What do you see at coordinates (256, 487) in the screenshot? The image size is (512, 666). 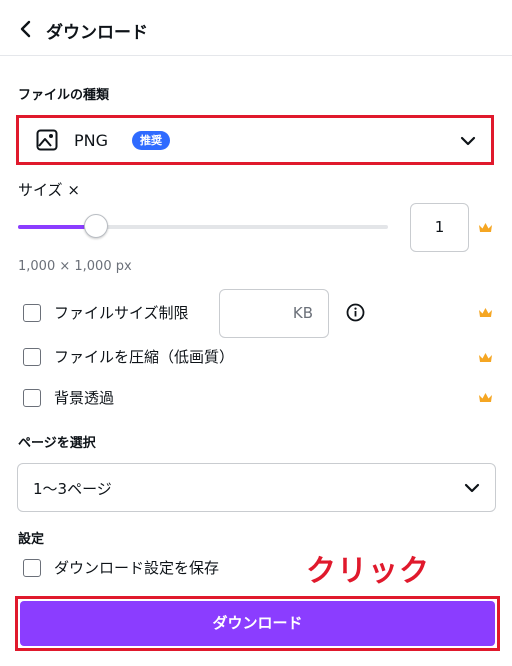 I see `page-select-dropdown: 1〜3ページ` at bounding box center [256, 487].